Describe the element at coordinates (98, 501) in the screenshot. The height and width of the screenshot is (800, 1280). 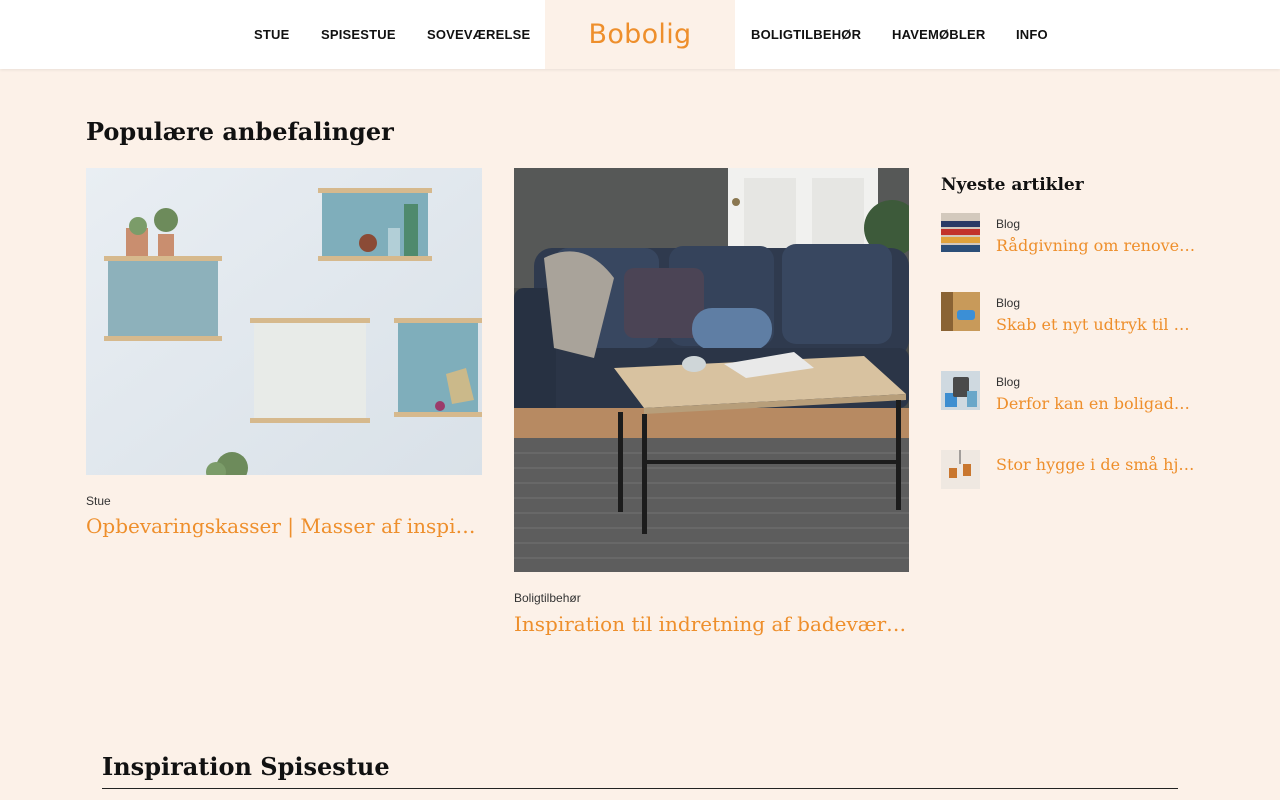
I see `card-category: Stue` at that location.